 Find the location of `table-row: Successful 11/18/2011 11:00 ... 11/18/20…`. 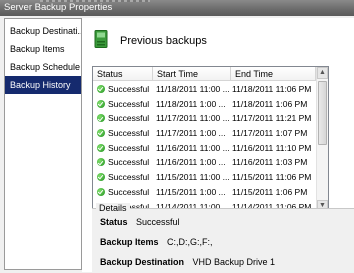

table-row: Successful 11/18/2011 11:00 ... 11/18/20… is located at coordinates (204, 89).